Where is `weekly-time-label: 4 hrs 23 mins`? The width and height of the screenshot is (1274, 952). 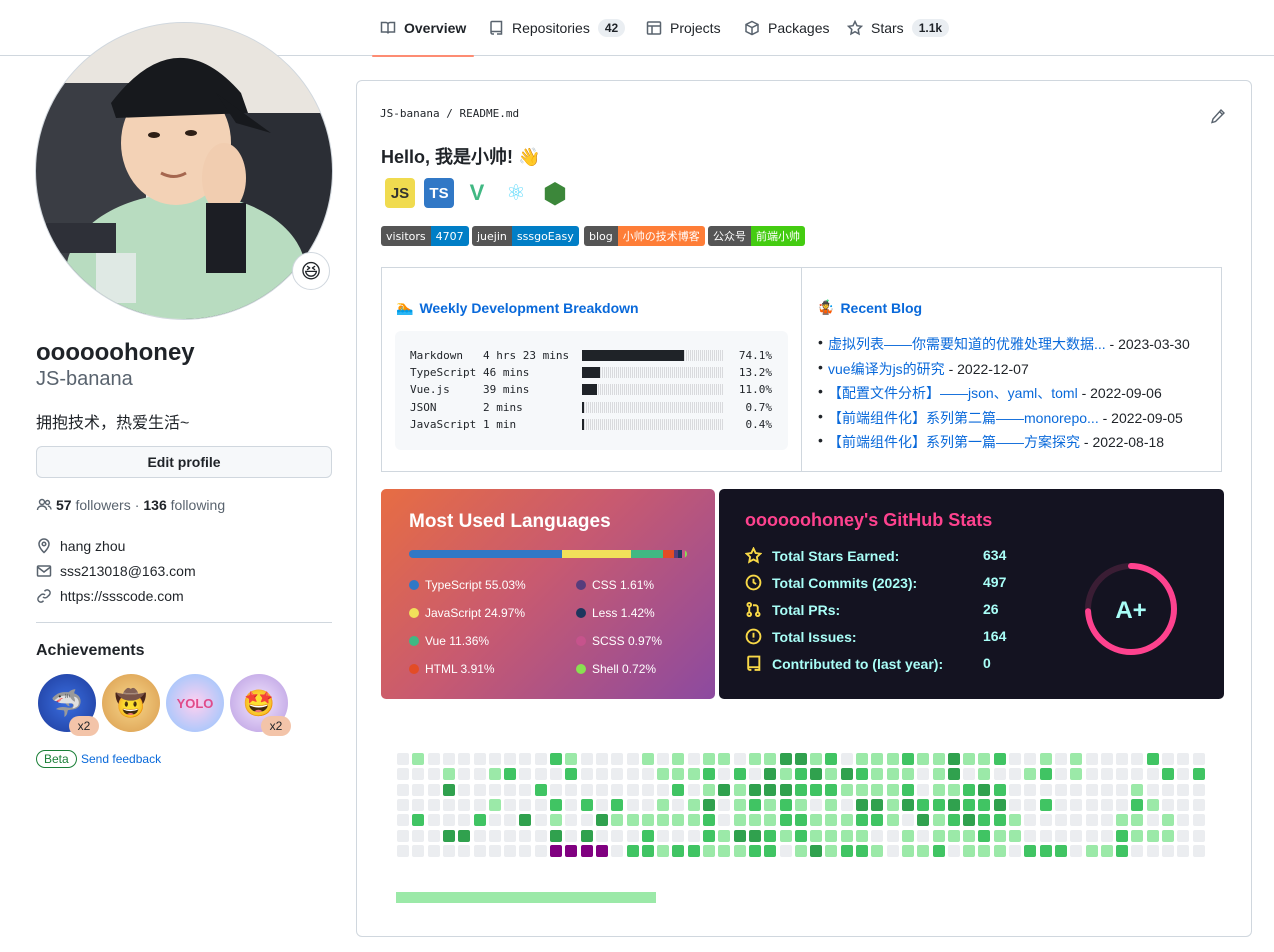
weekly-time-label: 4 hrs 23 mins is located at coordinates (526, 355).